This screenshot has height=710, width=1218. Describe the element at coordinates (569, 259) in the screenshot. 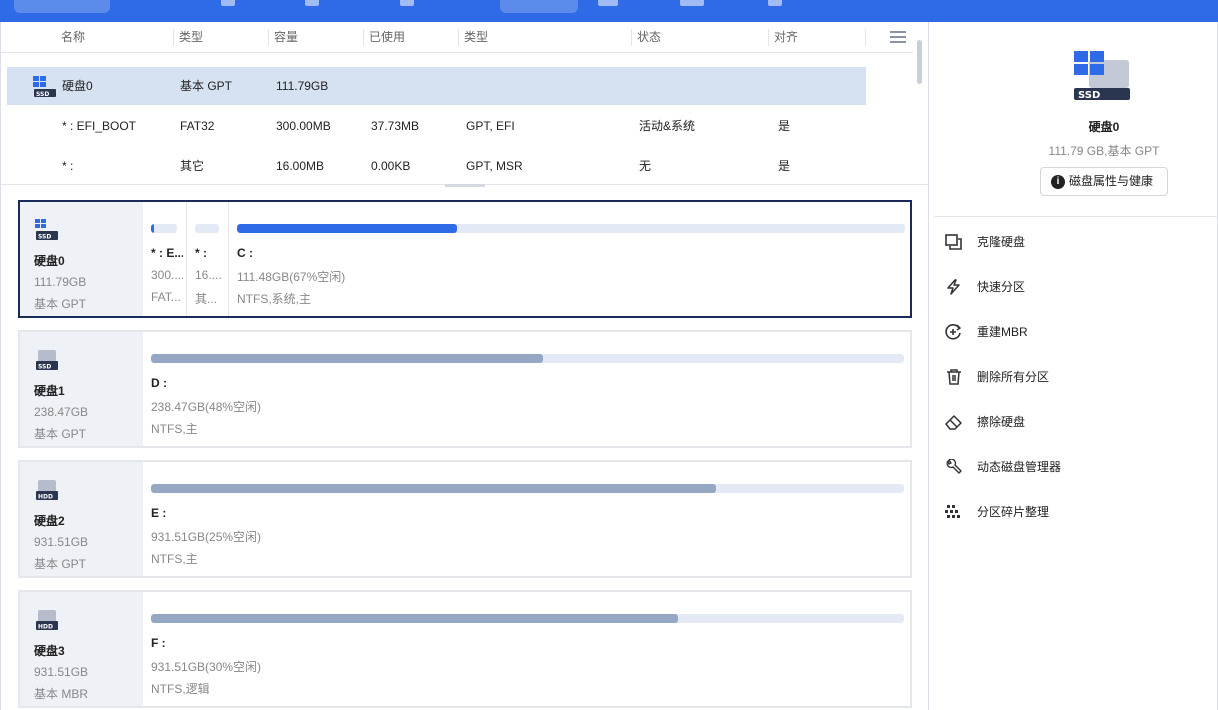

I see `partition-block: C : 111.48GB(67%空闲) NTFS,系统,主` at that location.